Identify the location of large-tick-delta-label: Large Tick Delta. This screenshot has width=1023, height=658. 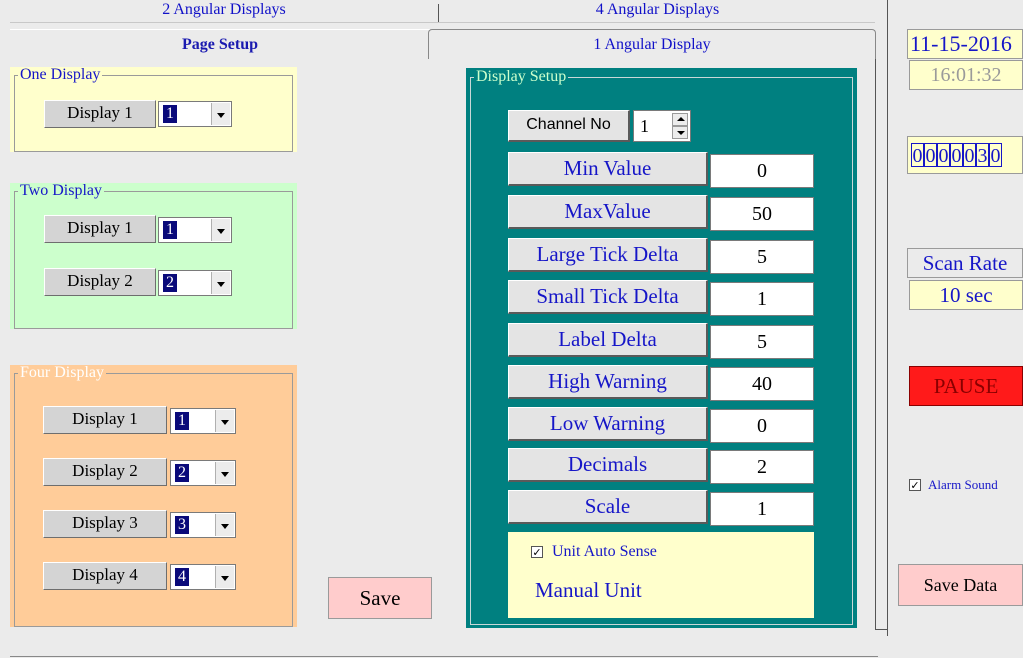
(608, 255).